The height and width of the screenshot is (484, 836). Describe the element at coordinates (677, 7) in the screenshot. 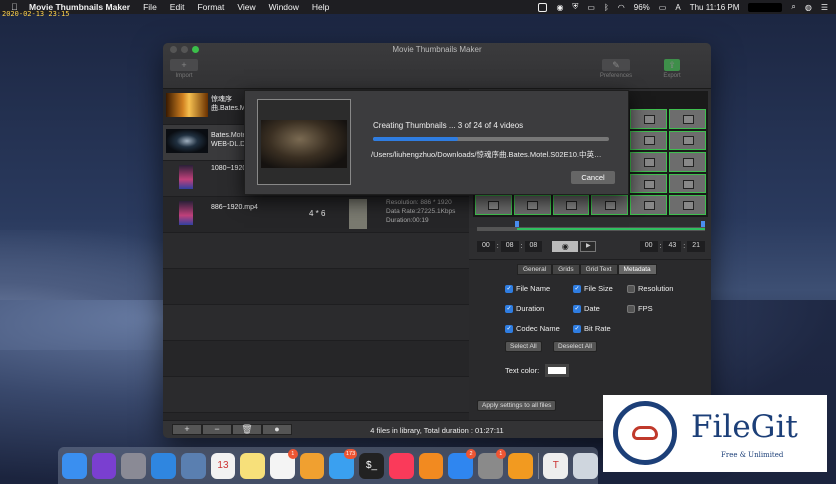

I see `input-source: A` at that location.